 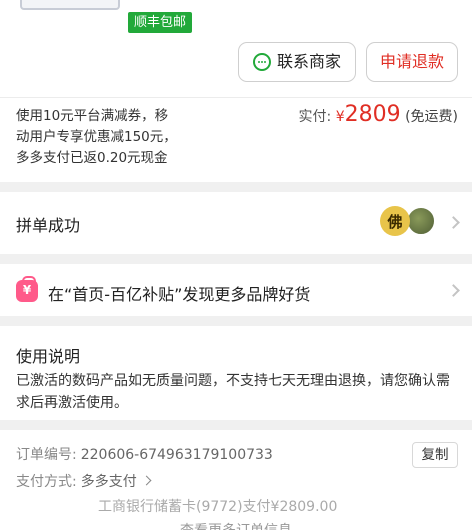 What do you see at coordinates (48, 225) in the screenshot?
I see `group-success-title: 拼单成功` at bounding box center [48, 225].